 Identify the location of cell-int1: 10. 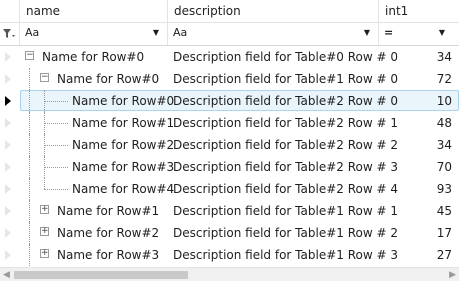
(416, 101).